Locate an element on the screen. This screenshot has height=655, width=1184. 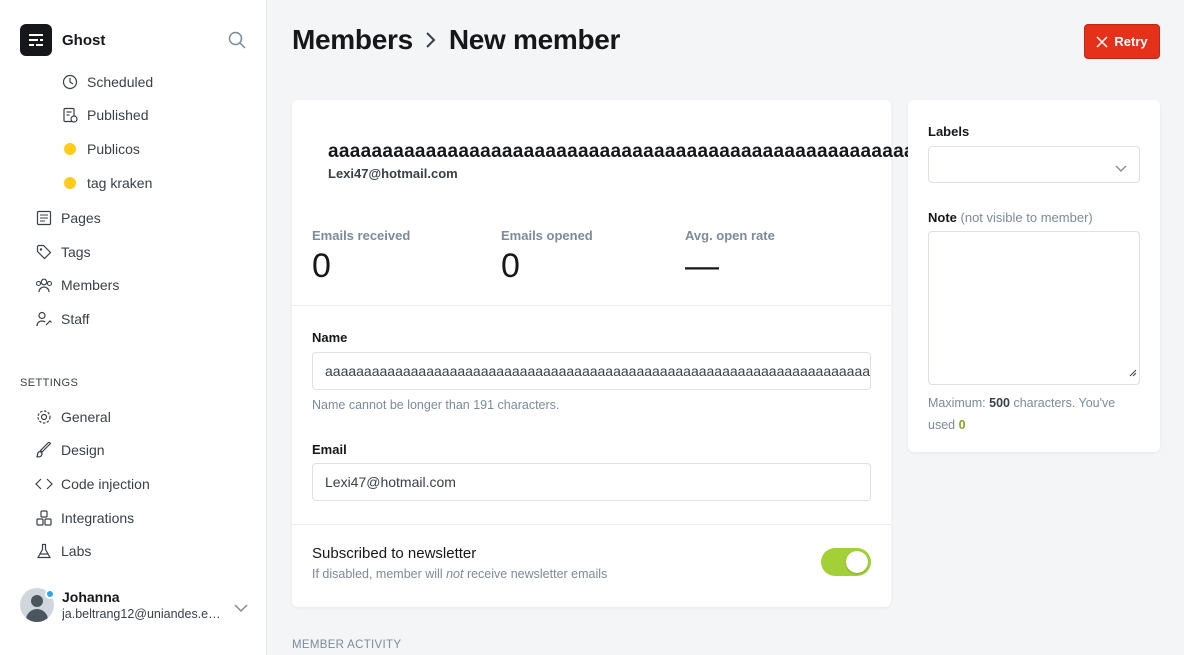
sidebar-item-label: Staff is located at coordinates (75, 319).